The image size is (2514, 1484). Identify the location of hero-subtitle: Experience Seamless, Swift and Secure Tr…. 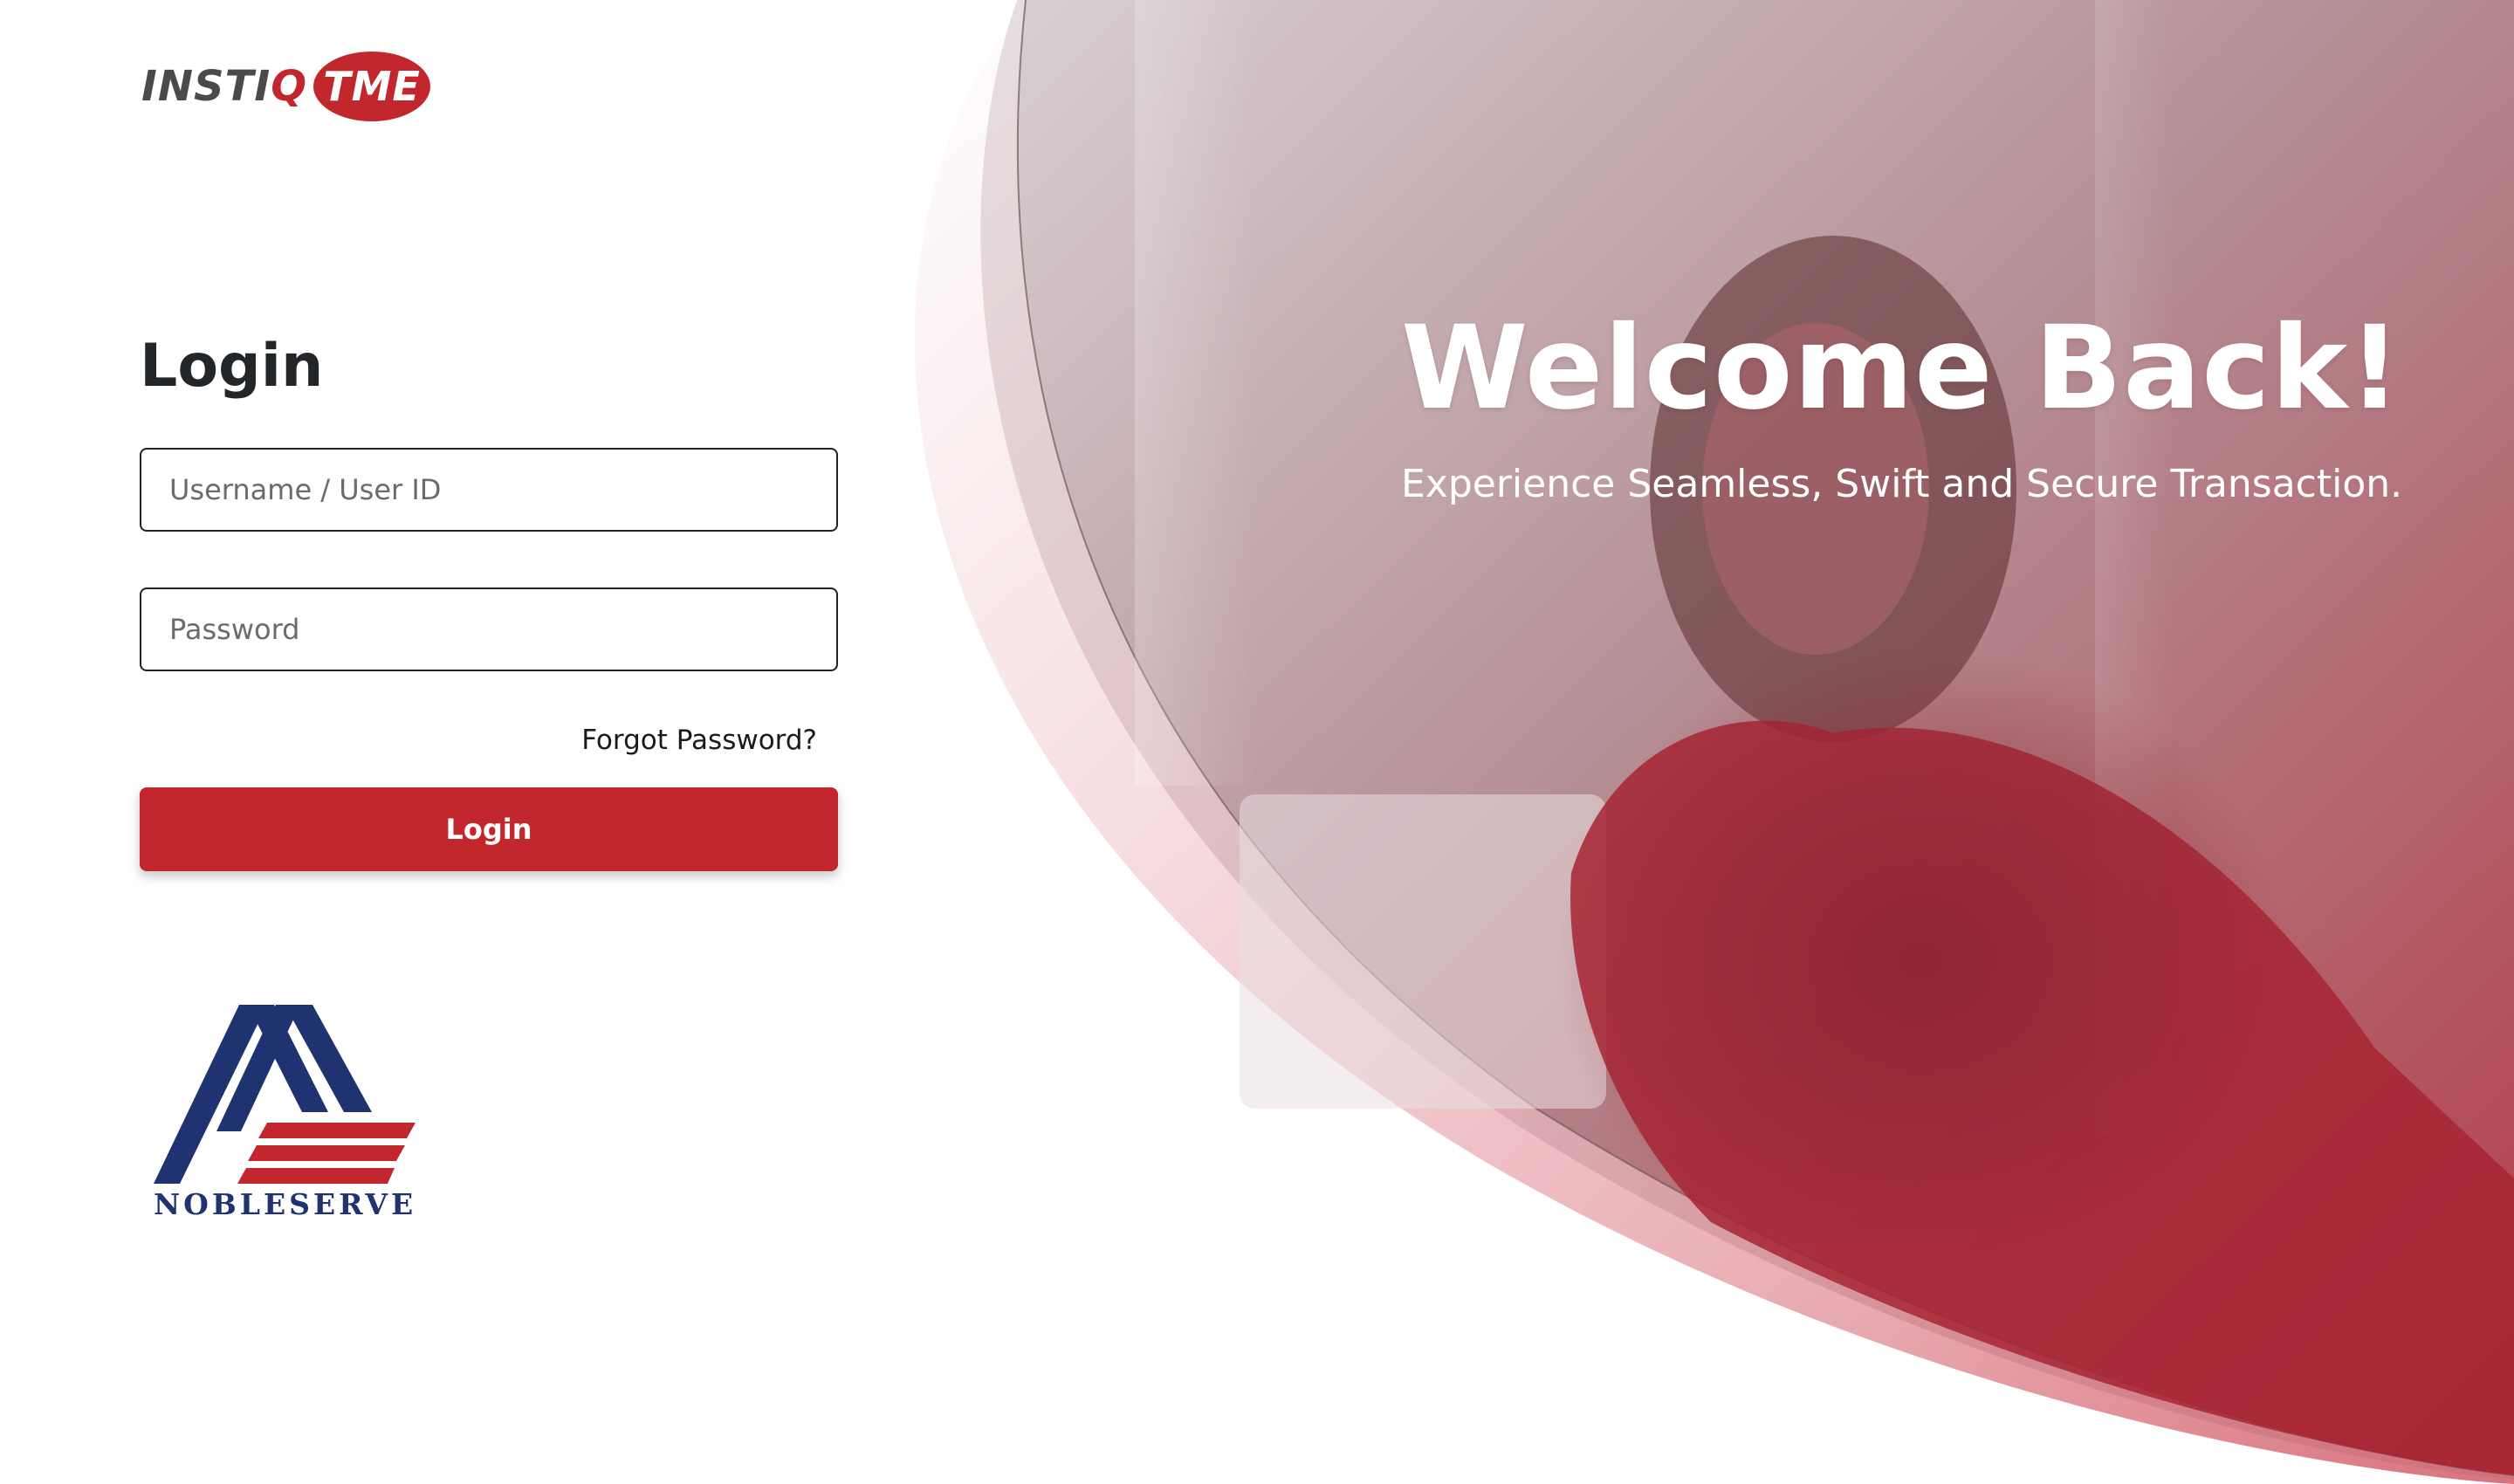
(1902, 485).